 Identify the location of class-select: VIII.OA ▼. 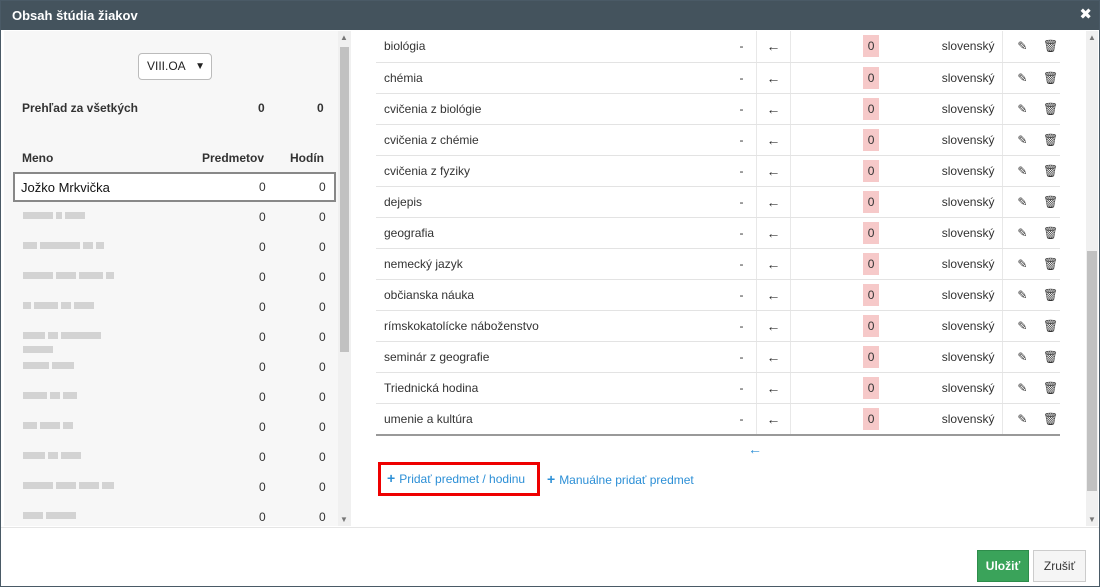
(175, 66).